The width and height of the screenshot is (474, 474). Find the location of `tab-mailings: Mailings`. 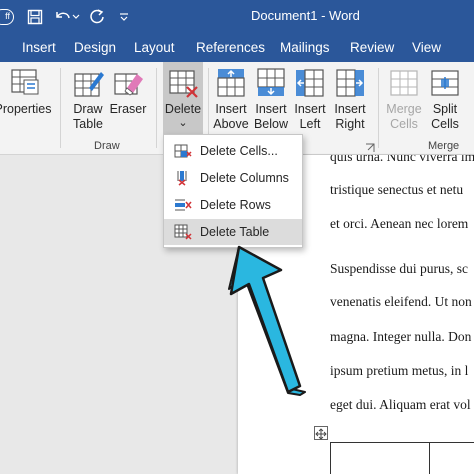

tab-mailings: Mailings is located at coordinates (305, 47).